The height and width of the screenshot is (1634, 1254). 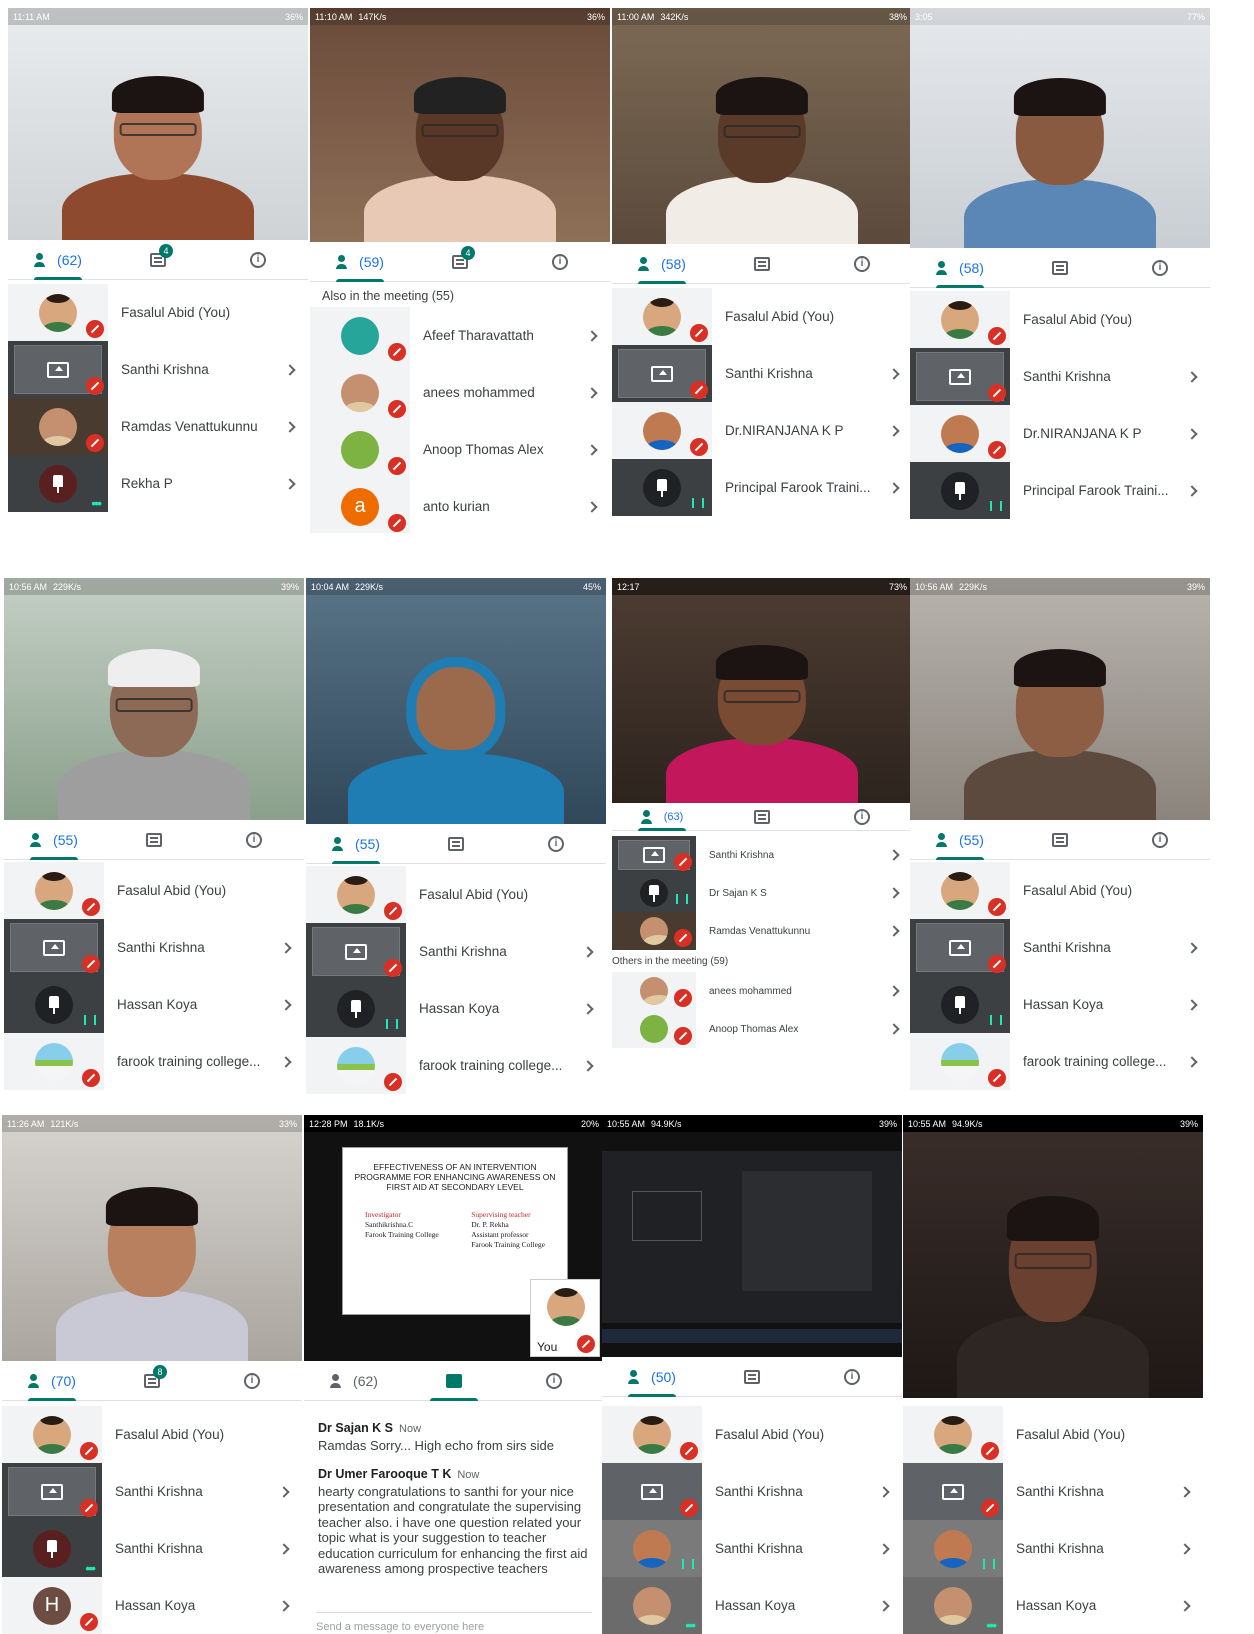 I want to click on chat-input: Send a message to everyone here, so click(x=454, y=1623).